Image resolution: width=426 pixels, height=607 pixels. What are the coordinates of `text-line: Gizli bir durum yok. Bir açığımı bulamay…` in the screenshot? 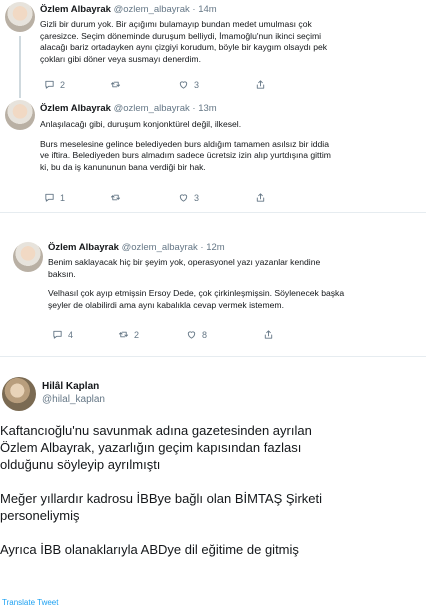 It's located at (176, 24).